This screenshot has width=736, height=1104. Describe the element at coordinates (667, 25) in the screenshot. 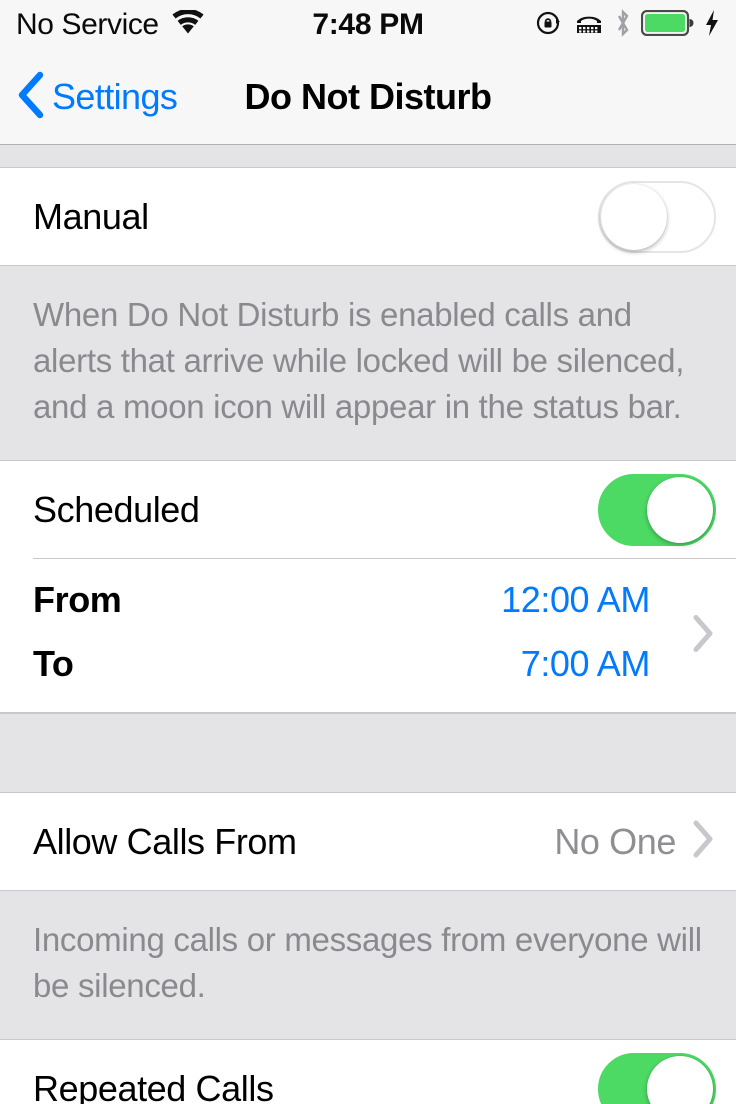

I see `battery-icon` at that location.